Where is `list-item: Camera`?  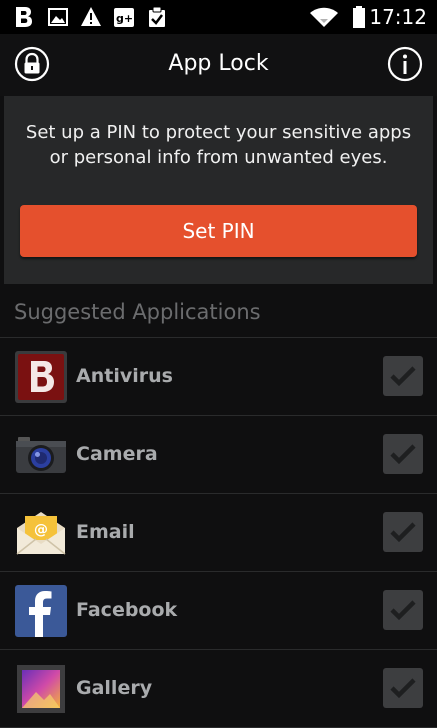 list-item: Camera is located at coordinates (218, 455).